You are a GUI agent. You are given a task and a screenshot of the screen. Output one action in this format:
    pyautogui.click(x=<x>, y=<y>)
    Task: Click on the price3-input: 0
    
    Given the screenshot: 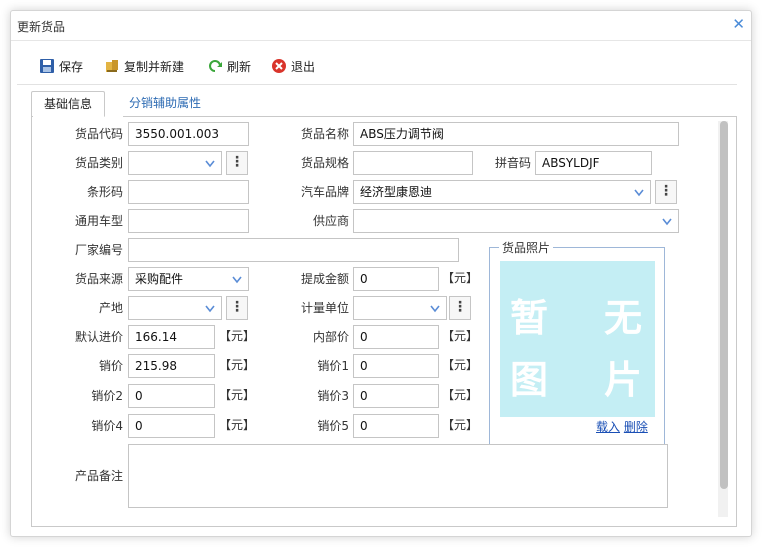 What is the action you would take?
    pyautogui.click(x=396, y=396)
    